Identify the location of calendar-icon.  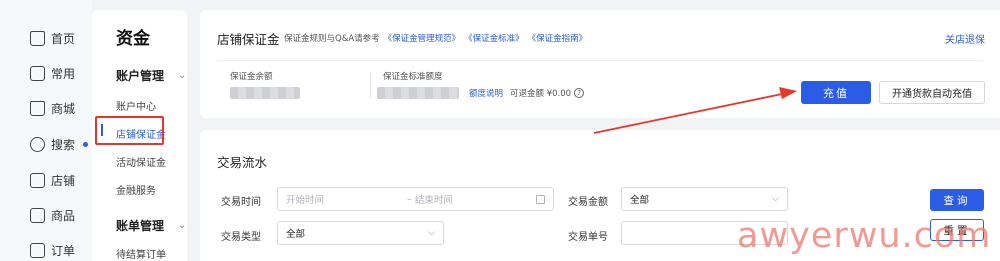
(540, 199).